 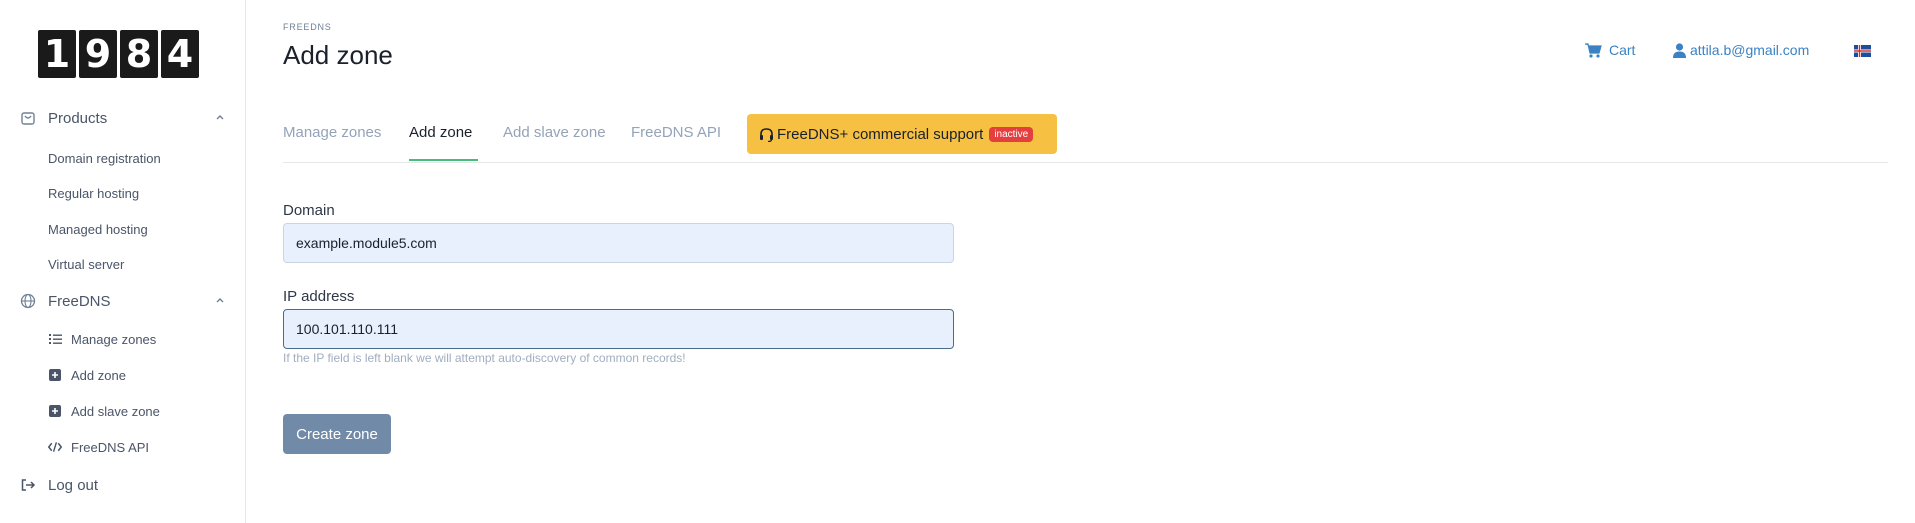 I want to click on sidebar-item-add-slave-zone: Add slave zone, so click(x=104, y=411).